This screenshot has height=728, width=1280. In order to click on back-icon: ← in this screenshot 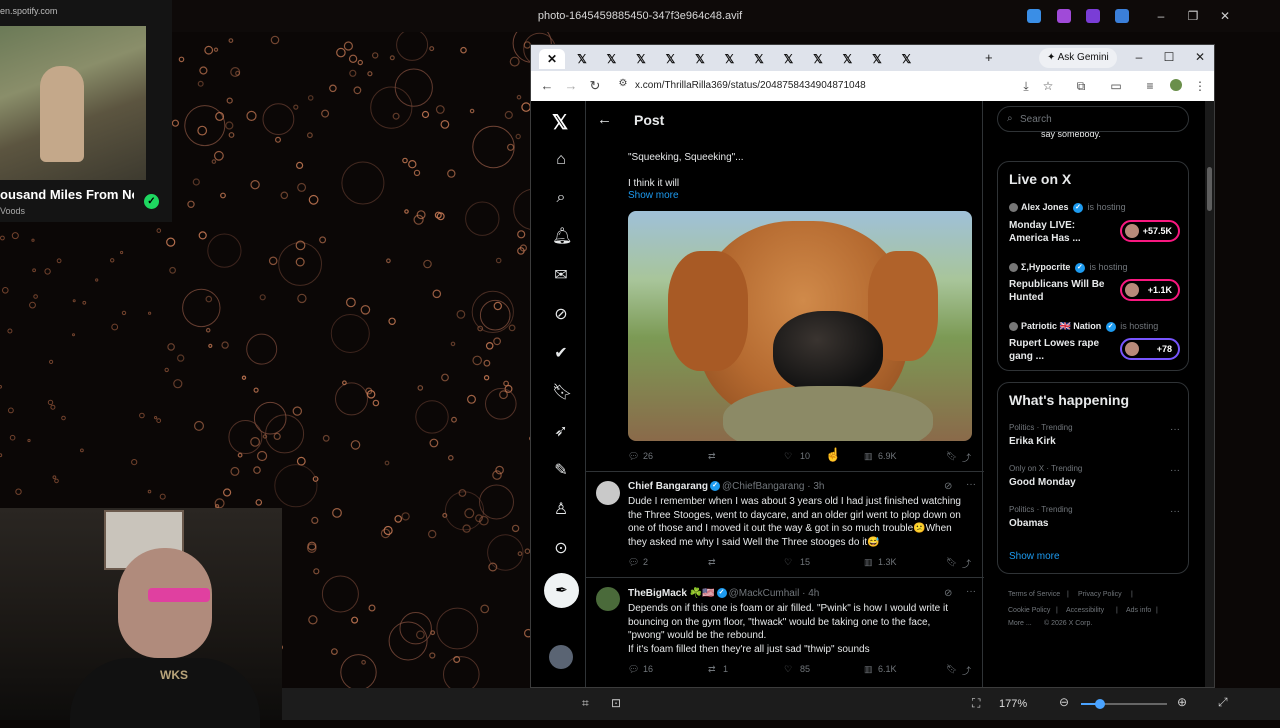, I will do `click(547, 85)`.